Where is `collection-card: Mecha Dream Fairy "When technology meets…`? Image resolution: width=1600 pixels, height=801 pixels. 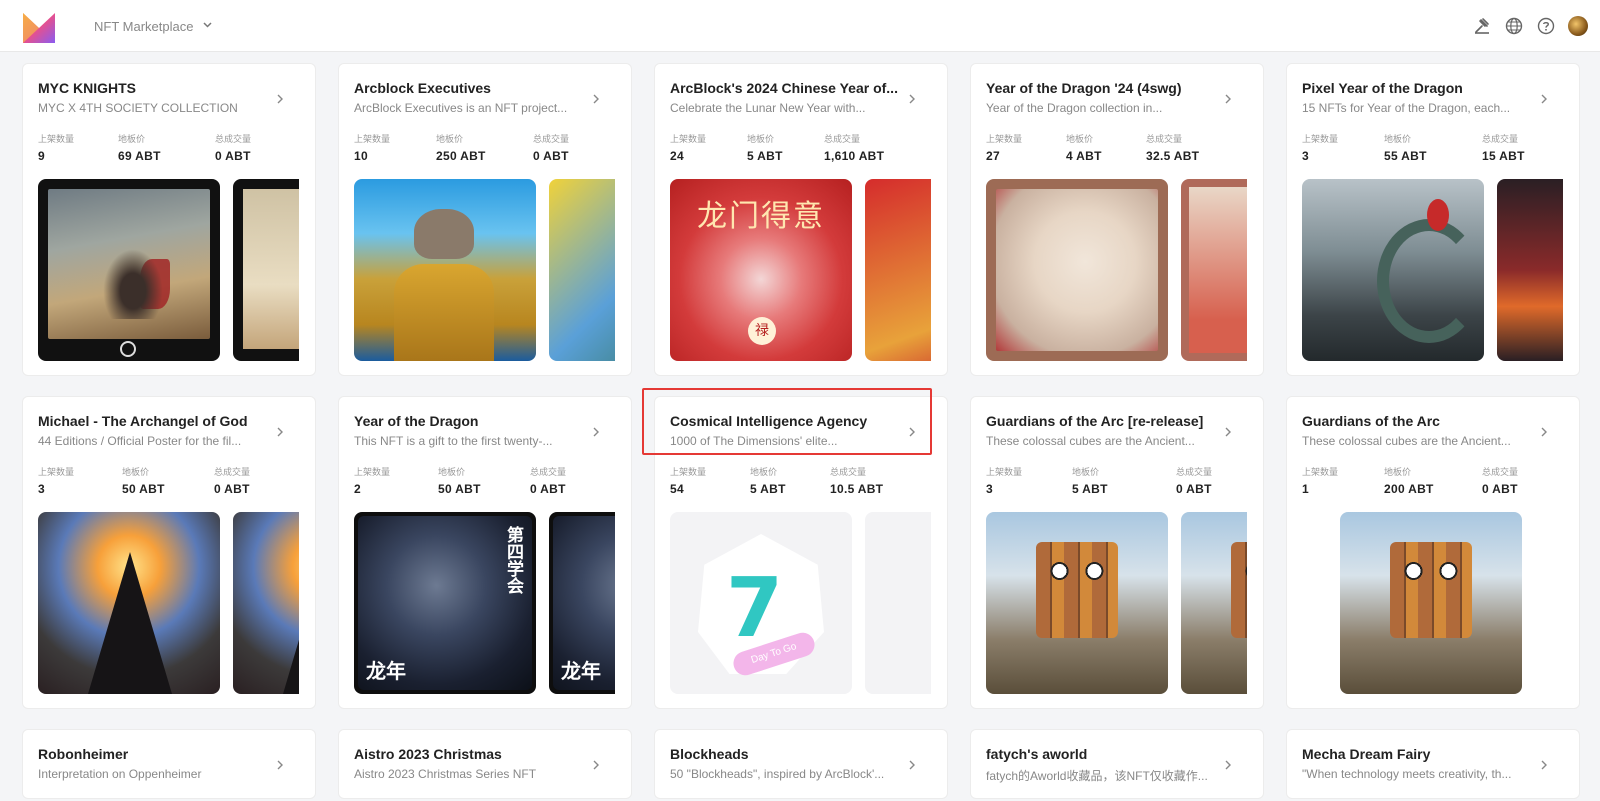
collection-card: Mecha Dream Fairy "When technology meets… is located at coordinates (1433, 764).